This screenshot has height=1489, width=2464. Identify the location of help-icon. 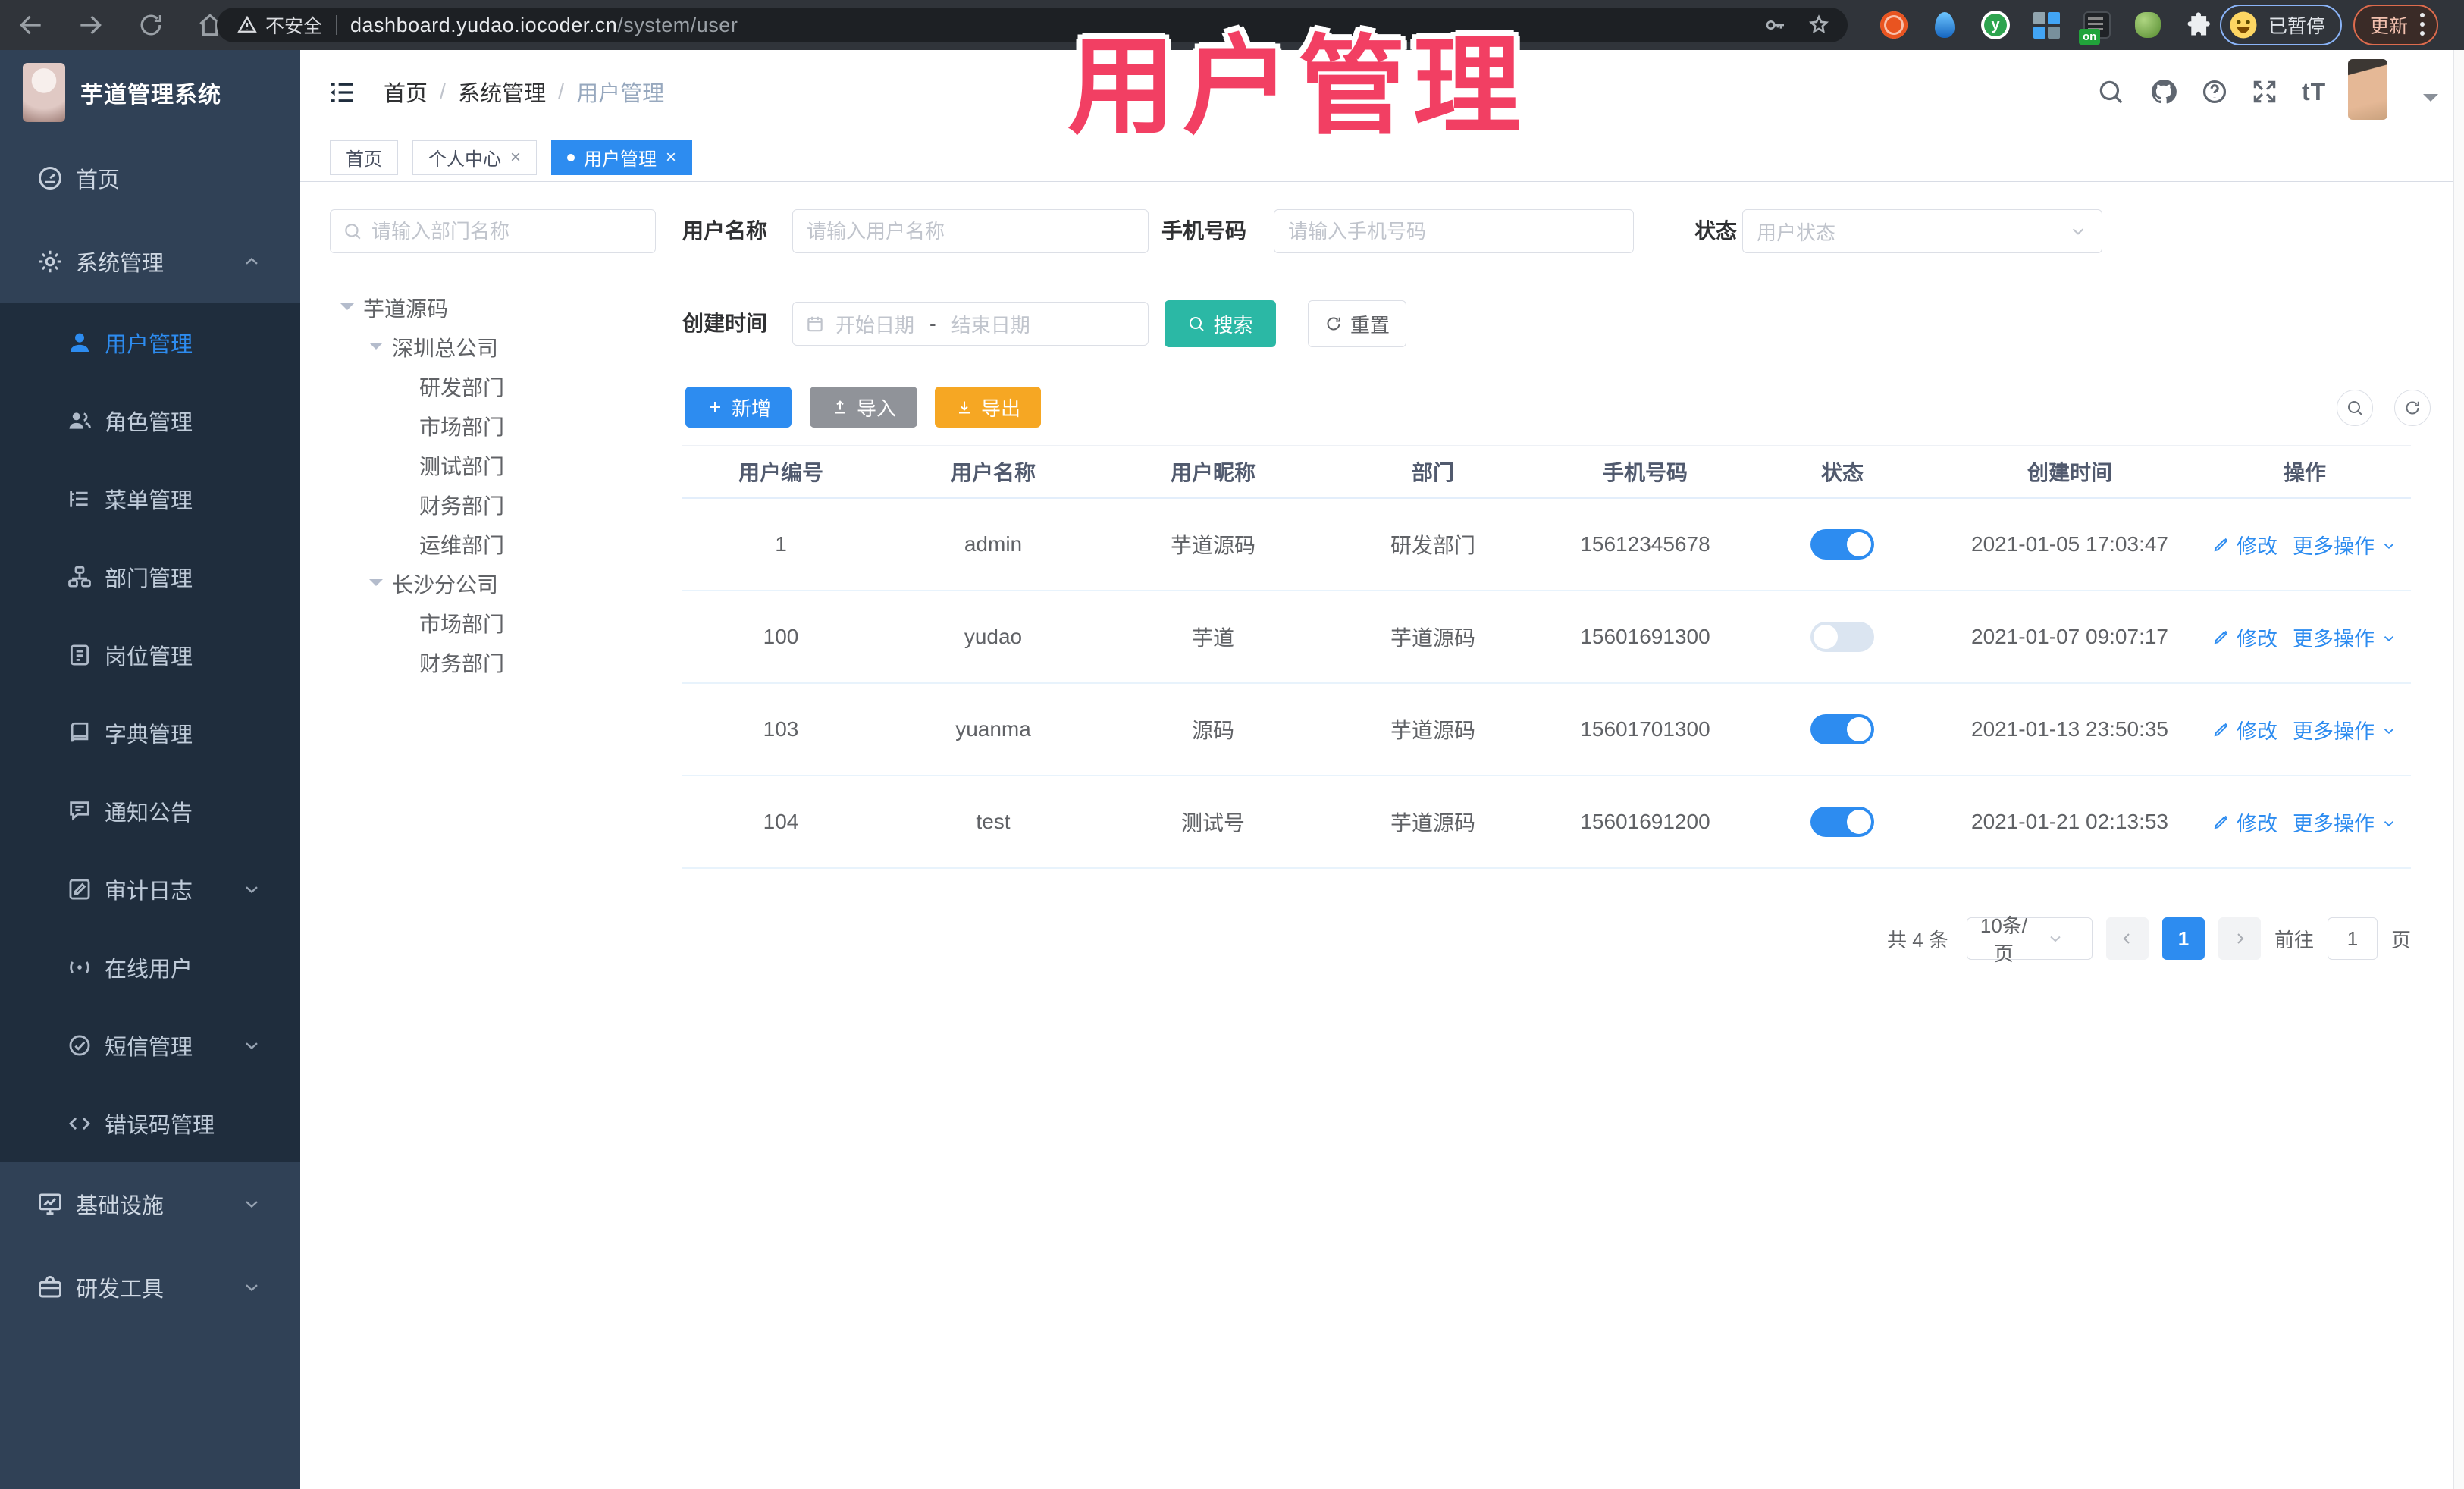
(2214, 91).